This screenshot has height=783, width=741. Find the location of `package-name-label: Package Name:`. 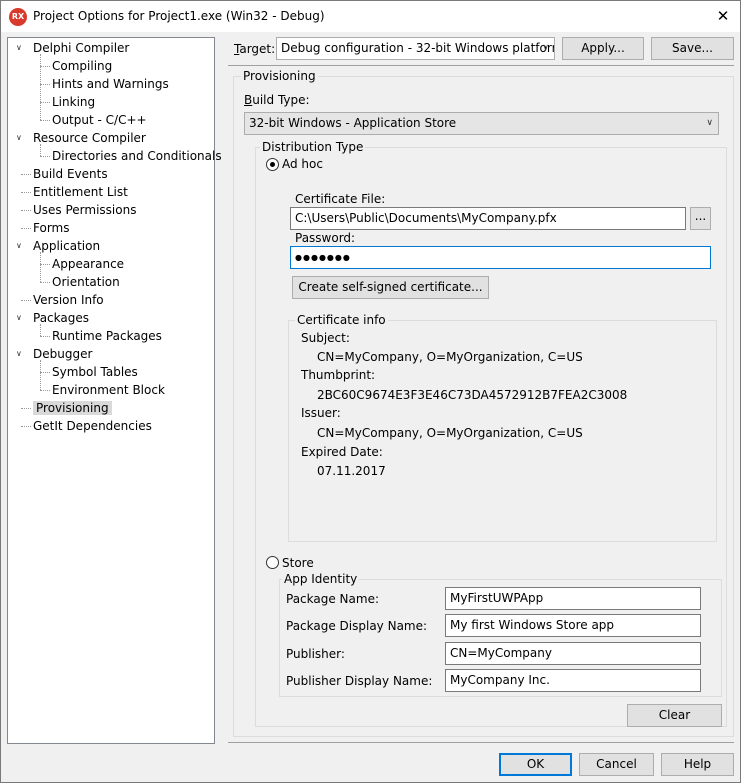

package-name-label: Package Name: is located at coordinates (332, 599).